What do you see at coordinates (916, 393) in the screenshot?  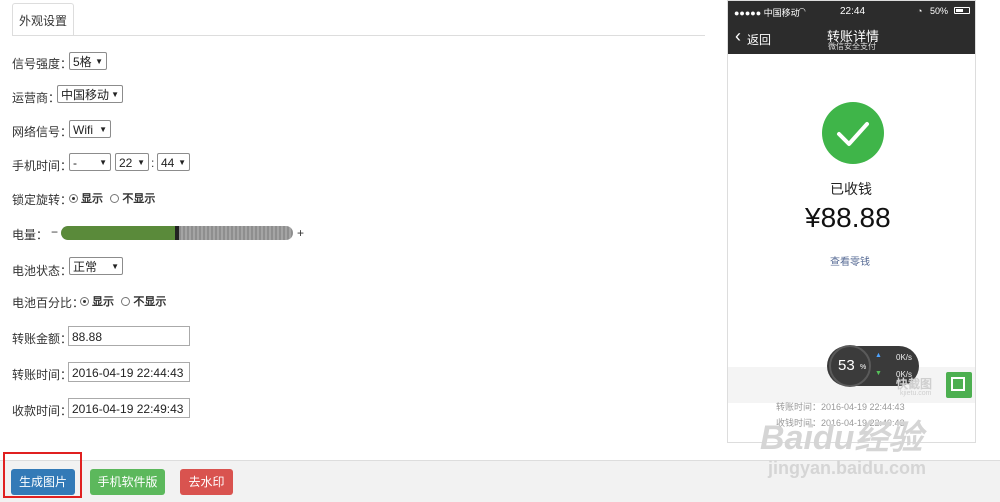 I see `brand-watermark-url: kjietu.com` at bounding box center [916, 393].